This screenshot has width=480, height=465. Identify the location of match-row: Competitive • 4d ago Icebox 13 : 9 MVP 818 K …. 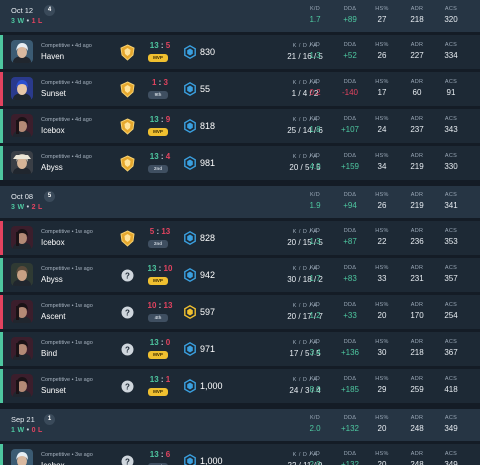
(240, 126).